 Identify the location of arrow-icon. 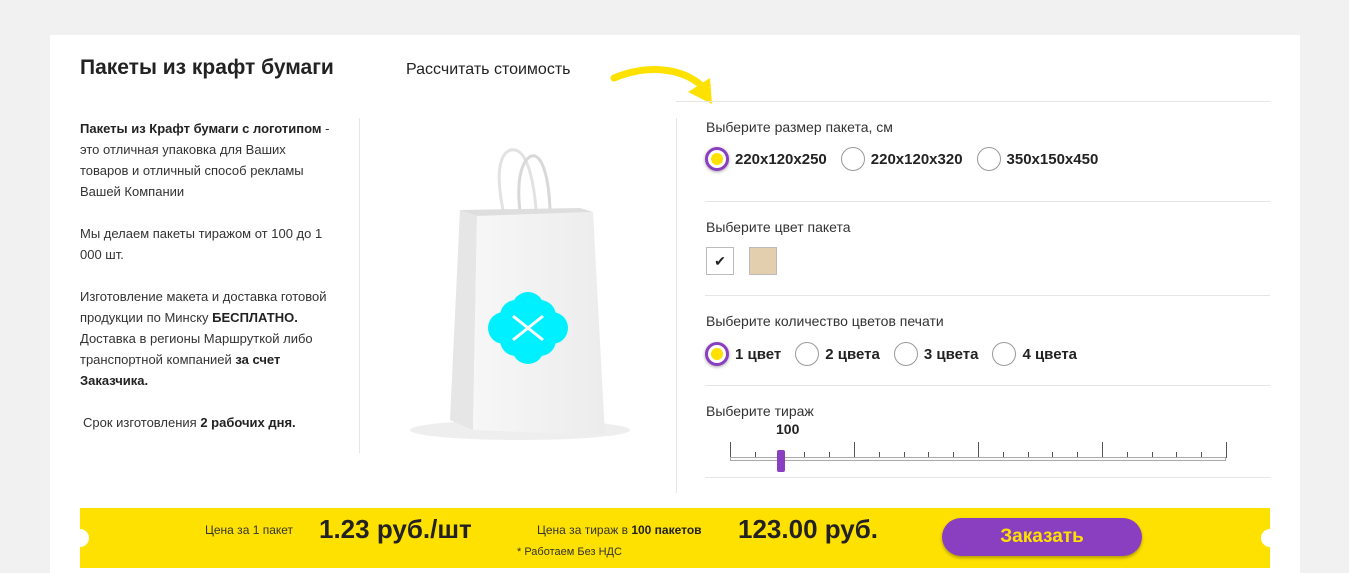
(661, 85).